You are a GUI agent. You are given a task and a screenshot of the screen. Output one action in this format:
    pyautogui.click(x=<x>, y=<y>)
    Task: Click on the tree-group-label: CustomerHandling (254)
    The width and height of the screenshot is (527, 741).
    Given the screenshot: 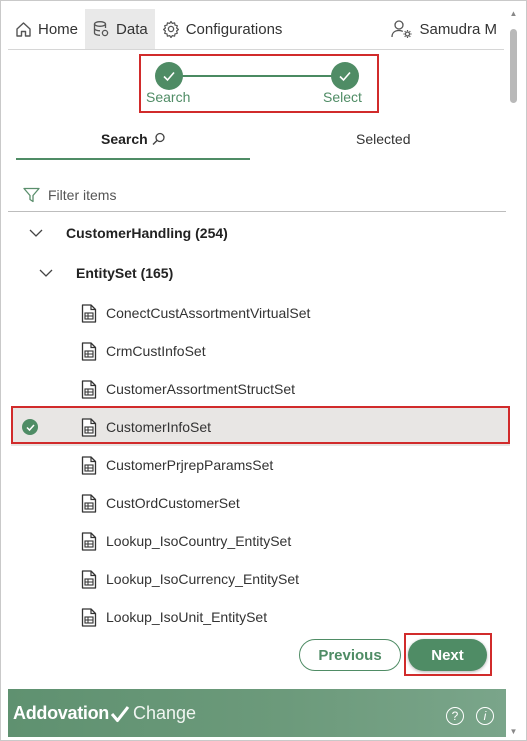 What is the action you would take?
    pyautogui.click(x=147, y=233)
    